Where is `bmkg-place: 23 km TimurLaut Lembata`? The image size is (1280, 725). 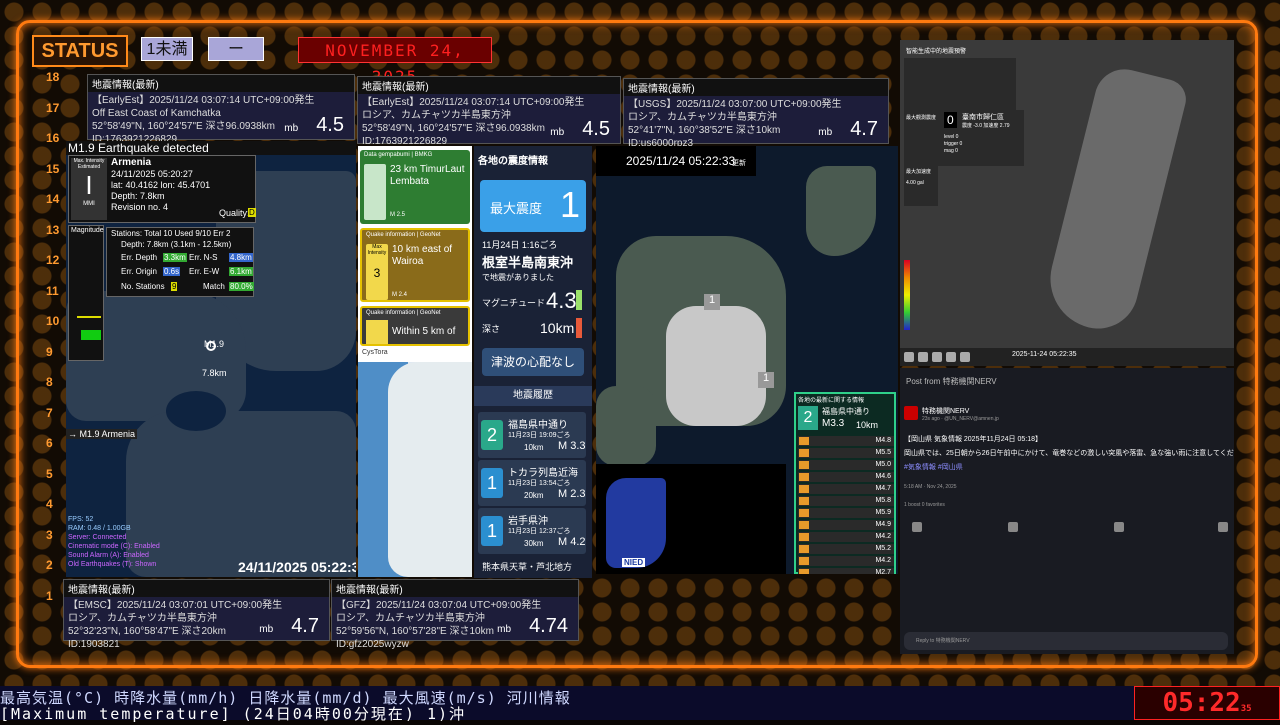 bmkg-place: 23 km TimurLaut Lembata is located at coordinates (427, 175).